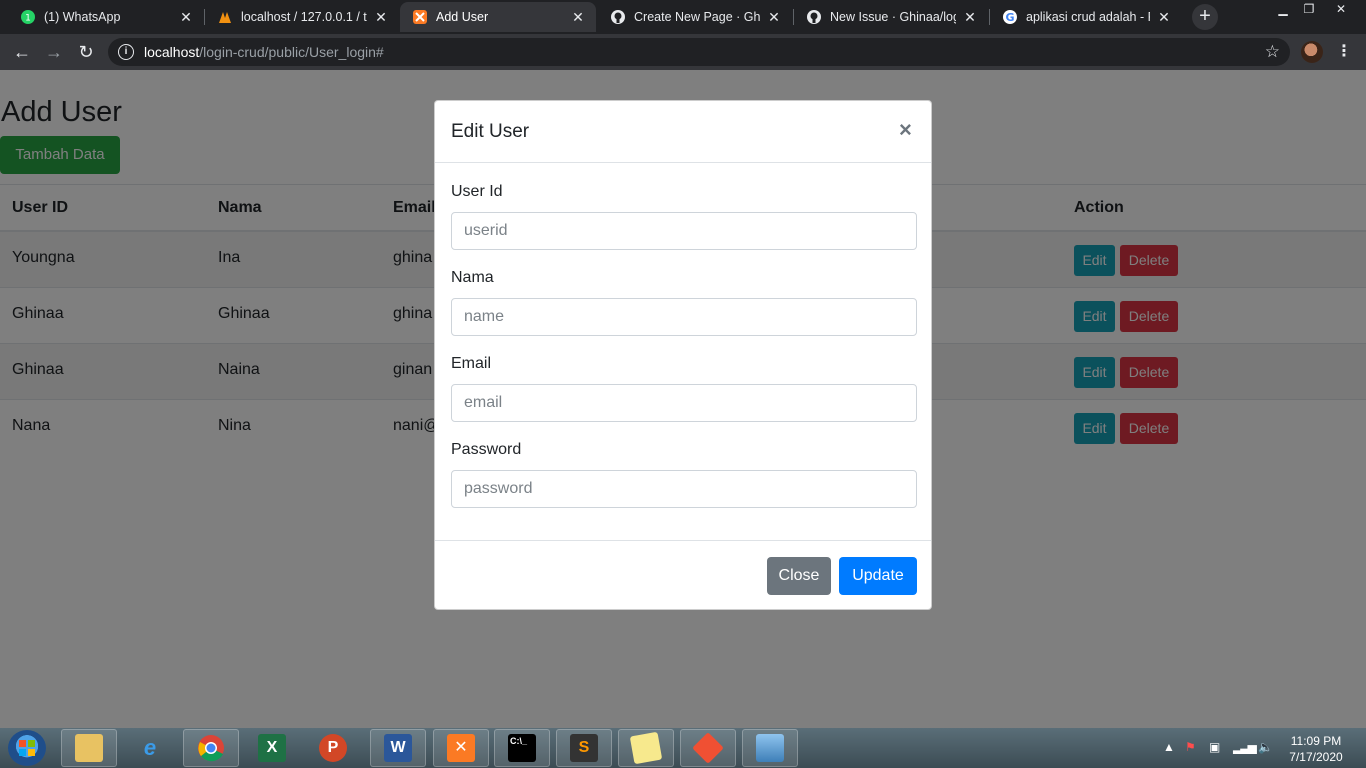  Describe the element at coordinates (420, 17) in the screenshot. I see `xampp-icon` at that location.